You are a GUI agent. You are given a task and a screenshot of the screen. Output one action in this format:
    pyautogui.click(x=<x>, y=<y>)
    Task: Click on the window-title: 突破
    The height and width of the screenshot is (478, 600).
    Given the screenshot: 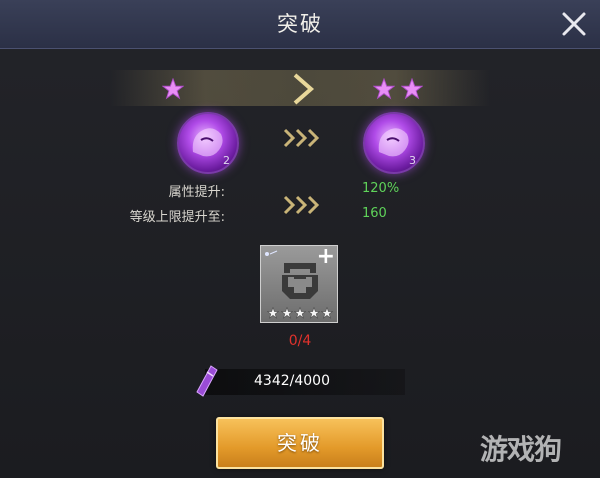 What is the action you would take?
    pyautogui.click(x=300, y=24)
    